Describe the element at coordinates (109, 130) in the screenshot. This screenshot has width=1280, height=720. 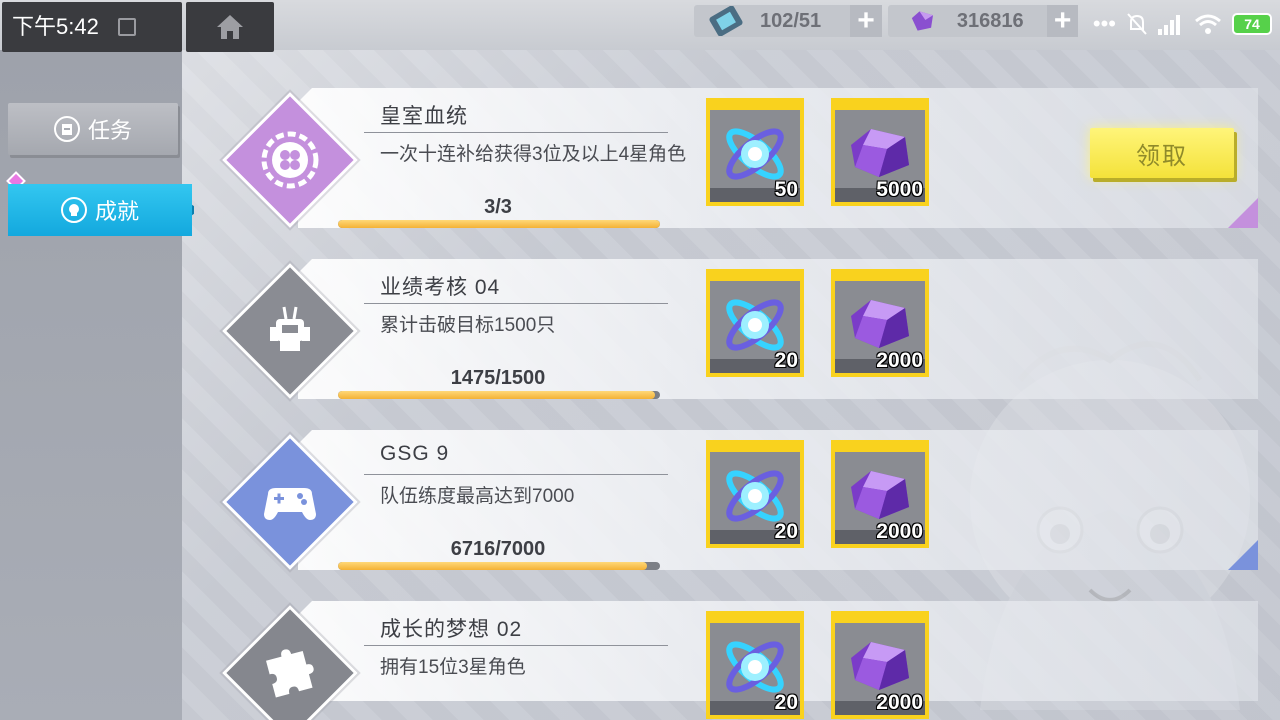
I see `tab-tasks-label: 任务` at that location.